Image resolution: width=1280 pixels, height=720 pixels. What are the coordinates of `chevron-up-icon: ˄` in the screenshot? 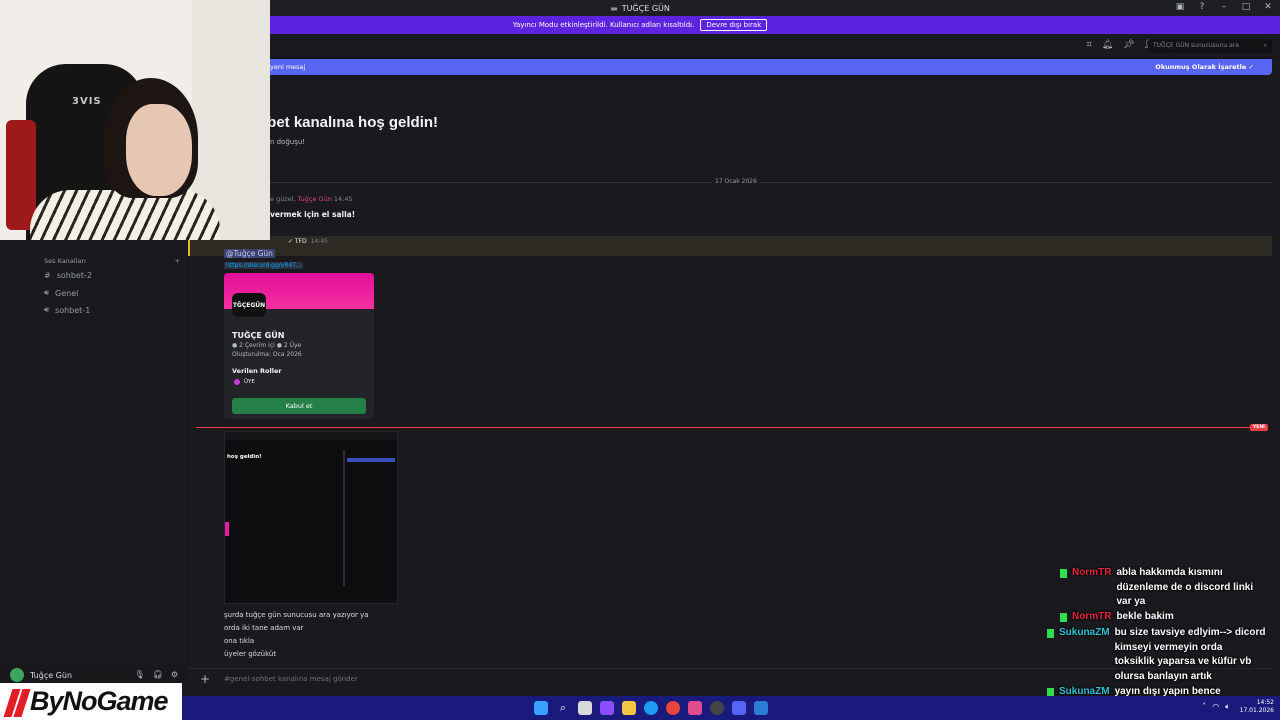 It's located at (1204, 707).